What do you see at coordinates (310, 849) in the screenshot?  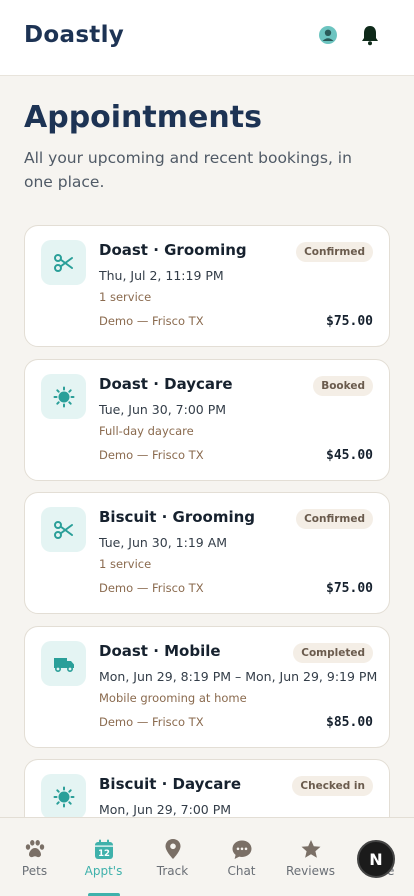 I see `star-icon` at bounding box center [310, 849].